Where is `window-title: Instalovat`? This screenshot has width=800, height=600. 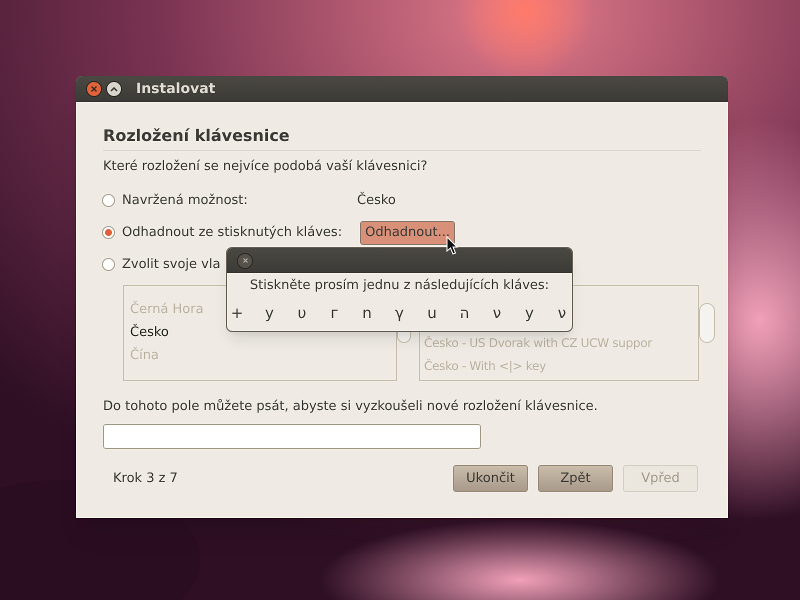
window-title: Instalovat is located at coordinates (176, 89).